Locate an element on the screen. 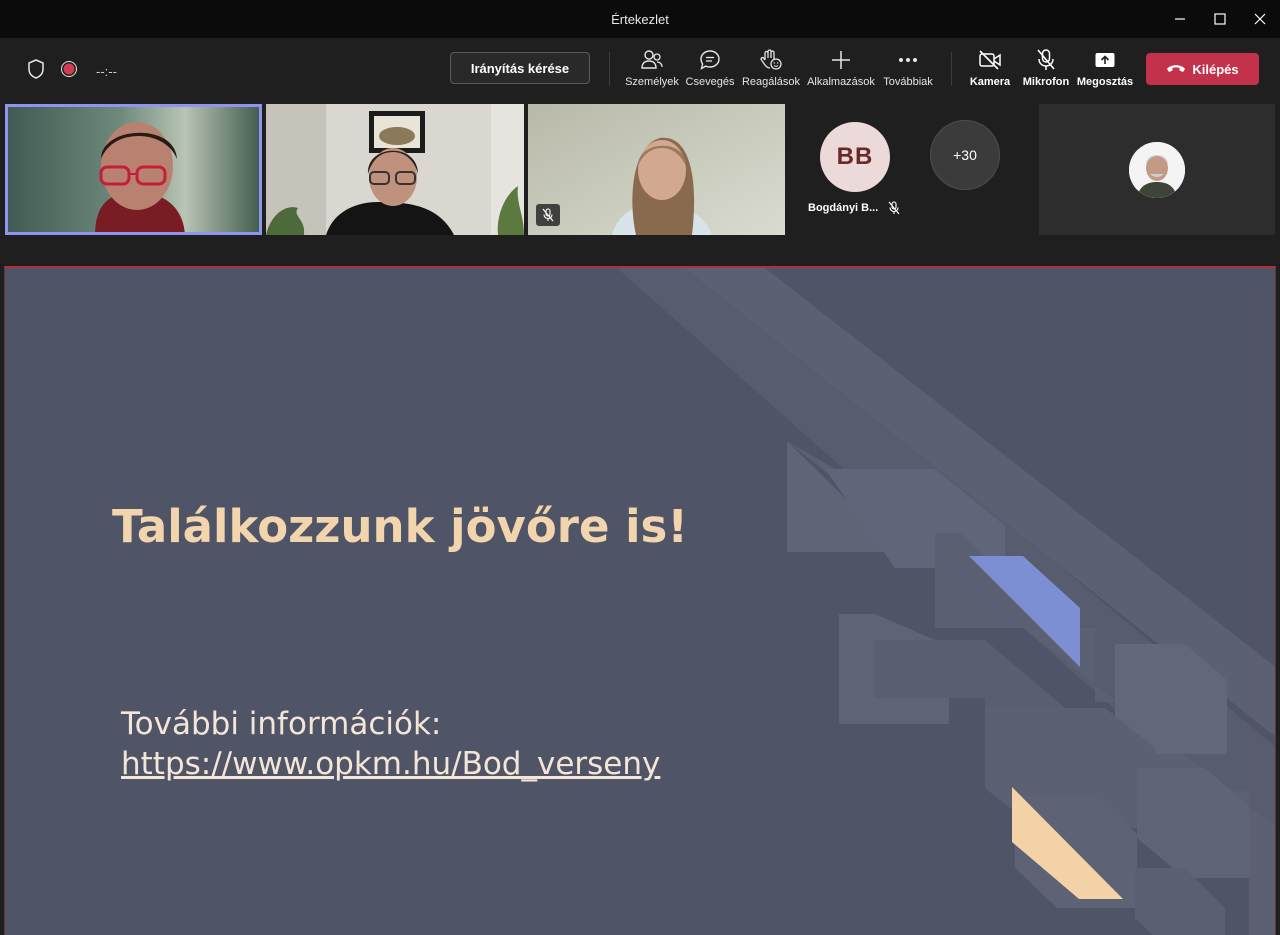 The image size is (1280, 935). window-controls is located at coordinates (1220, 19).